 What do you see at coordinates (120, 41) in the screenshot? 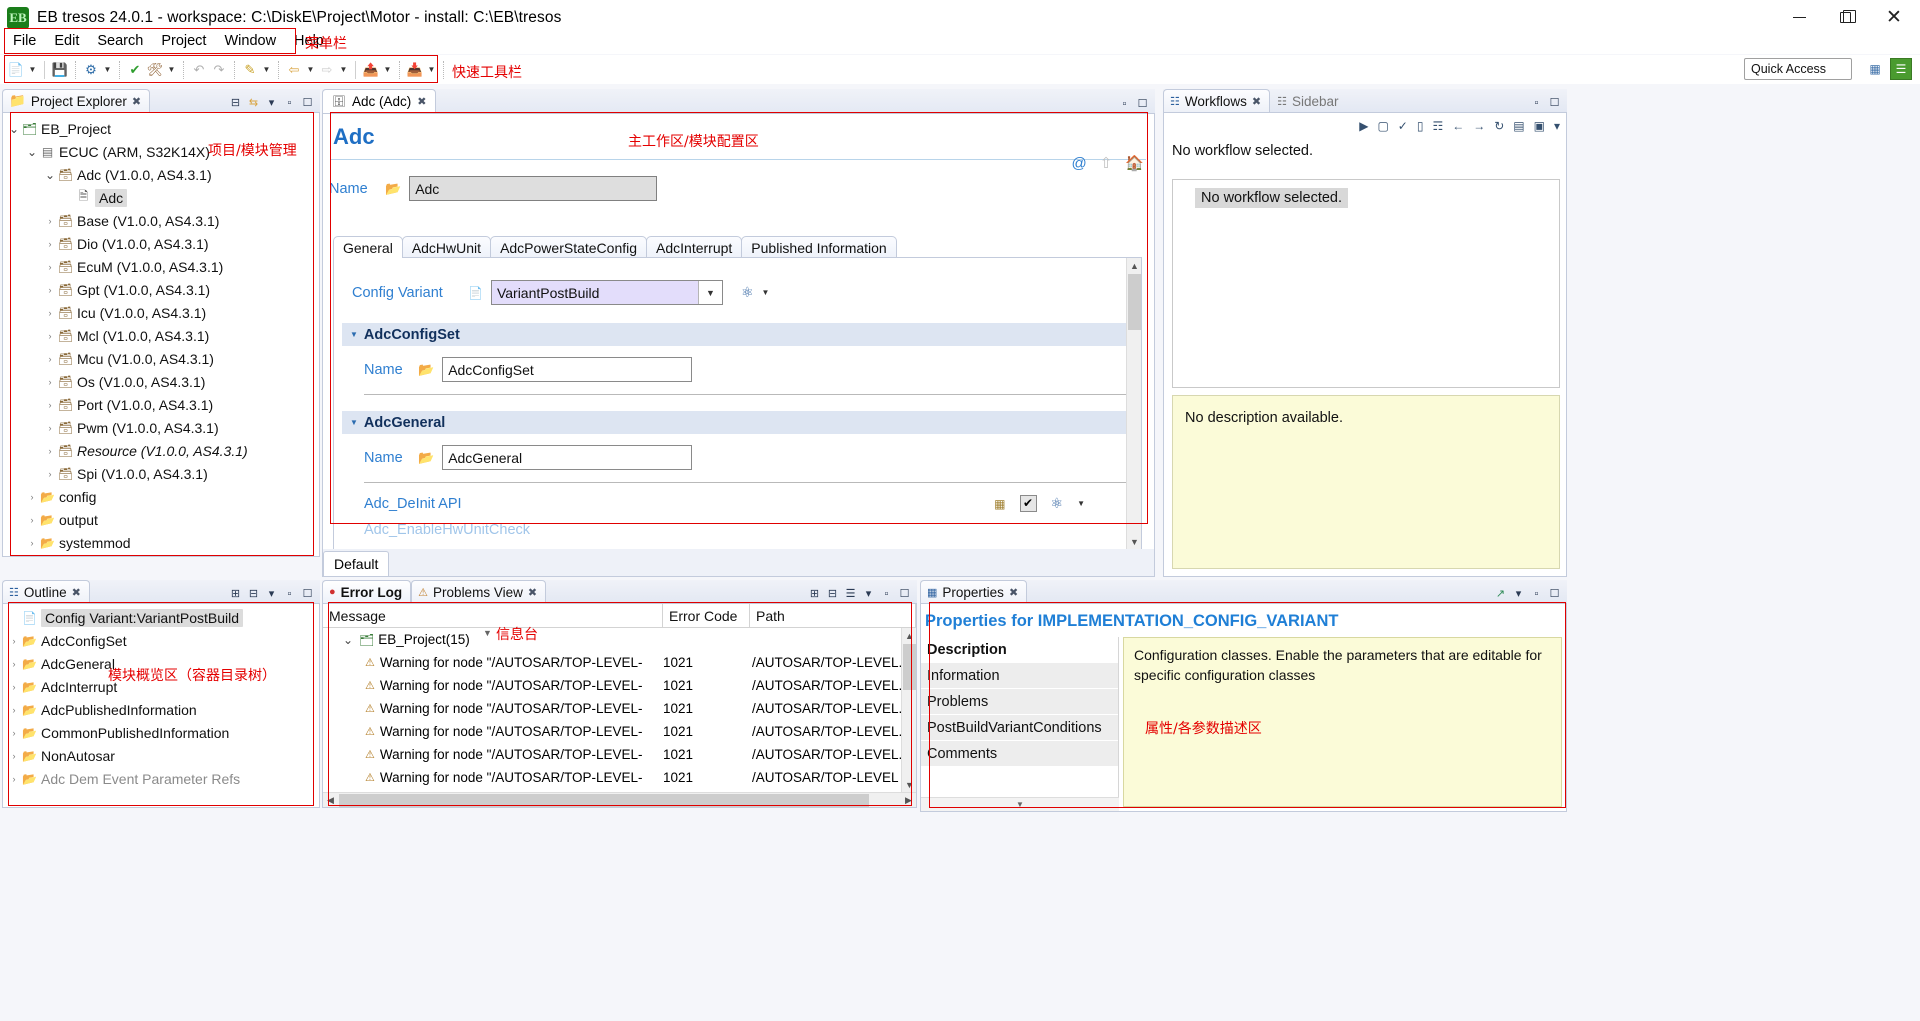
I see `menu-search: Search` at bounding box center [120, 41].